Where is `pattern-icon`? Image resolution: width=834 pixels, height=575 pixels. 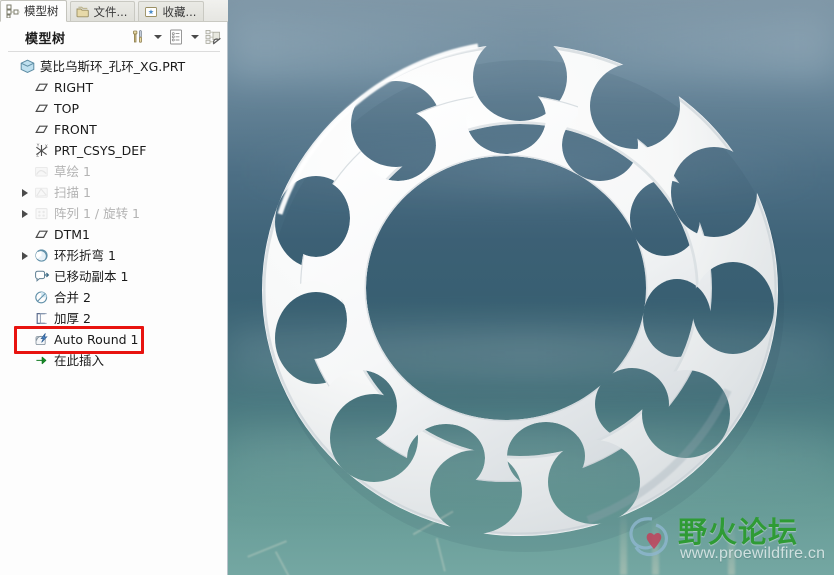 pattern-icon is located at coordinates (41, 214).